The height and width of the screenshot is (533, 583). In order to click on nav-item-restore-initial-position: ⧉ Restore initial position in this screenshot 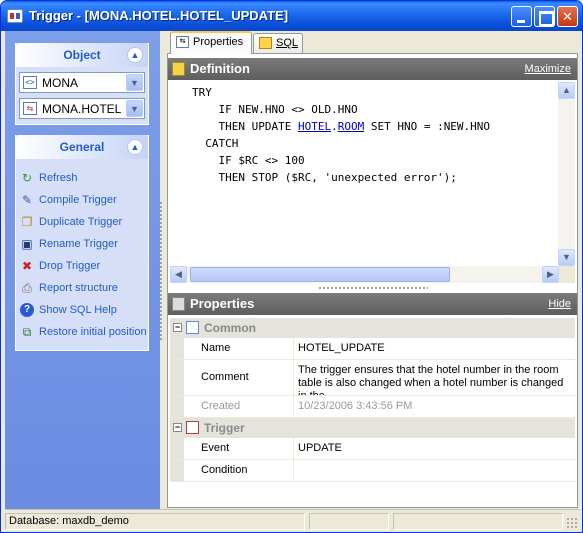, I will do `click(82, 332)`.